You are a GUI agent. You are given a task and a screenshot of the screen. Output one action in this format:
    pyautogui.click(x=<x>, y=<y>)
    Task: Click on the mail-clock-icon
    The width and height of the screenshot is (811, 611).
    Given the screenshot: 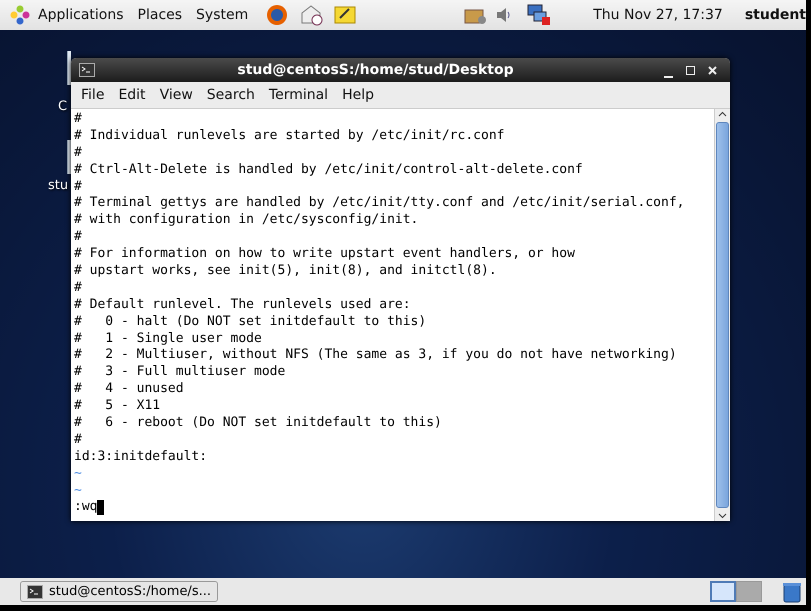 What is the action you would take?
    pyautogui.click(x=312, y=15)
    